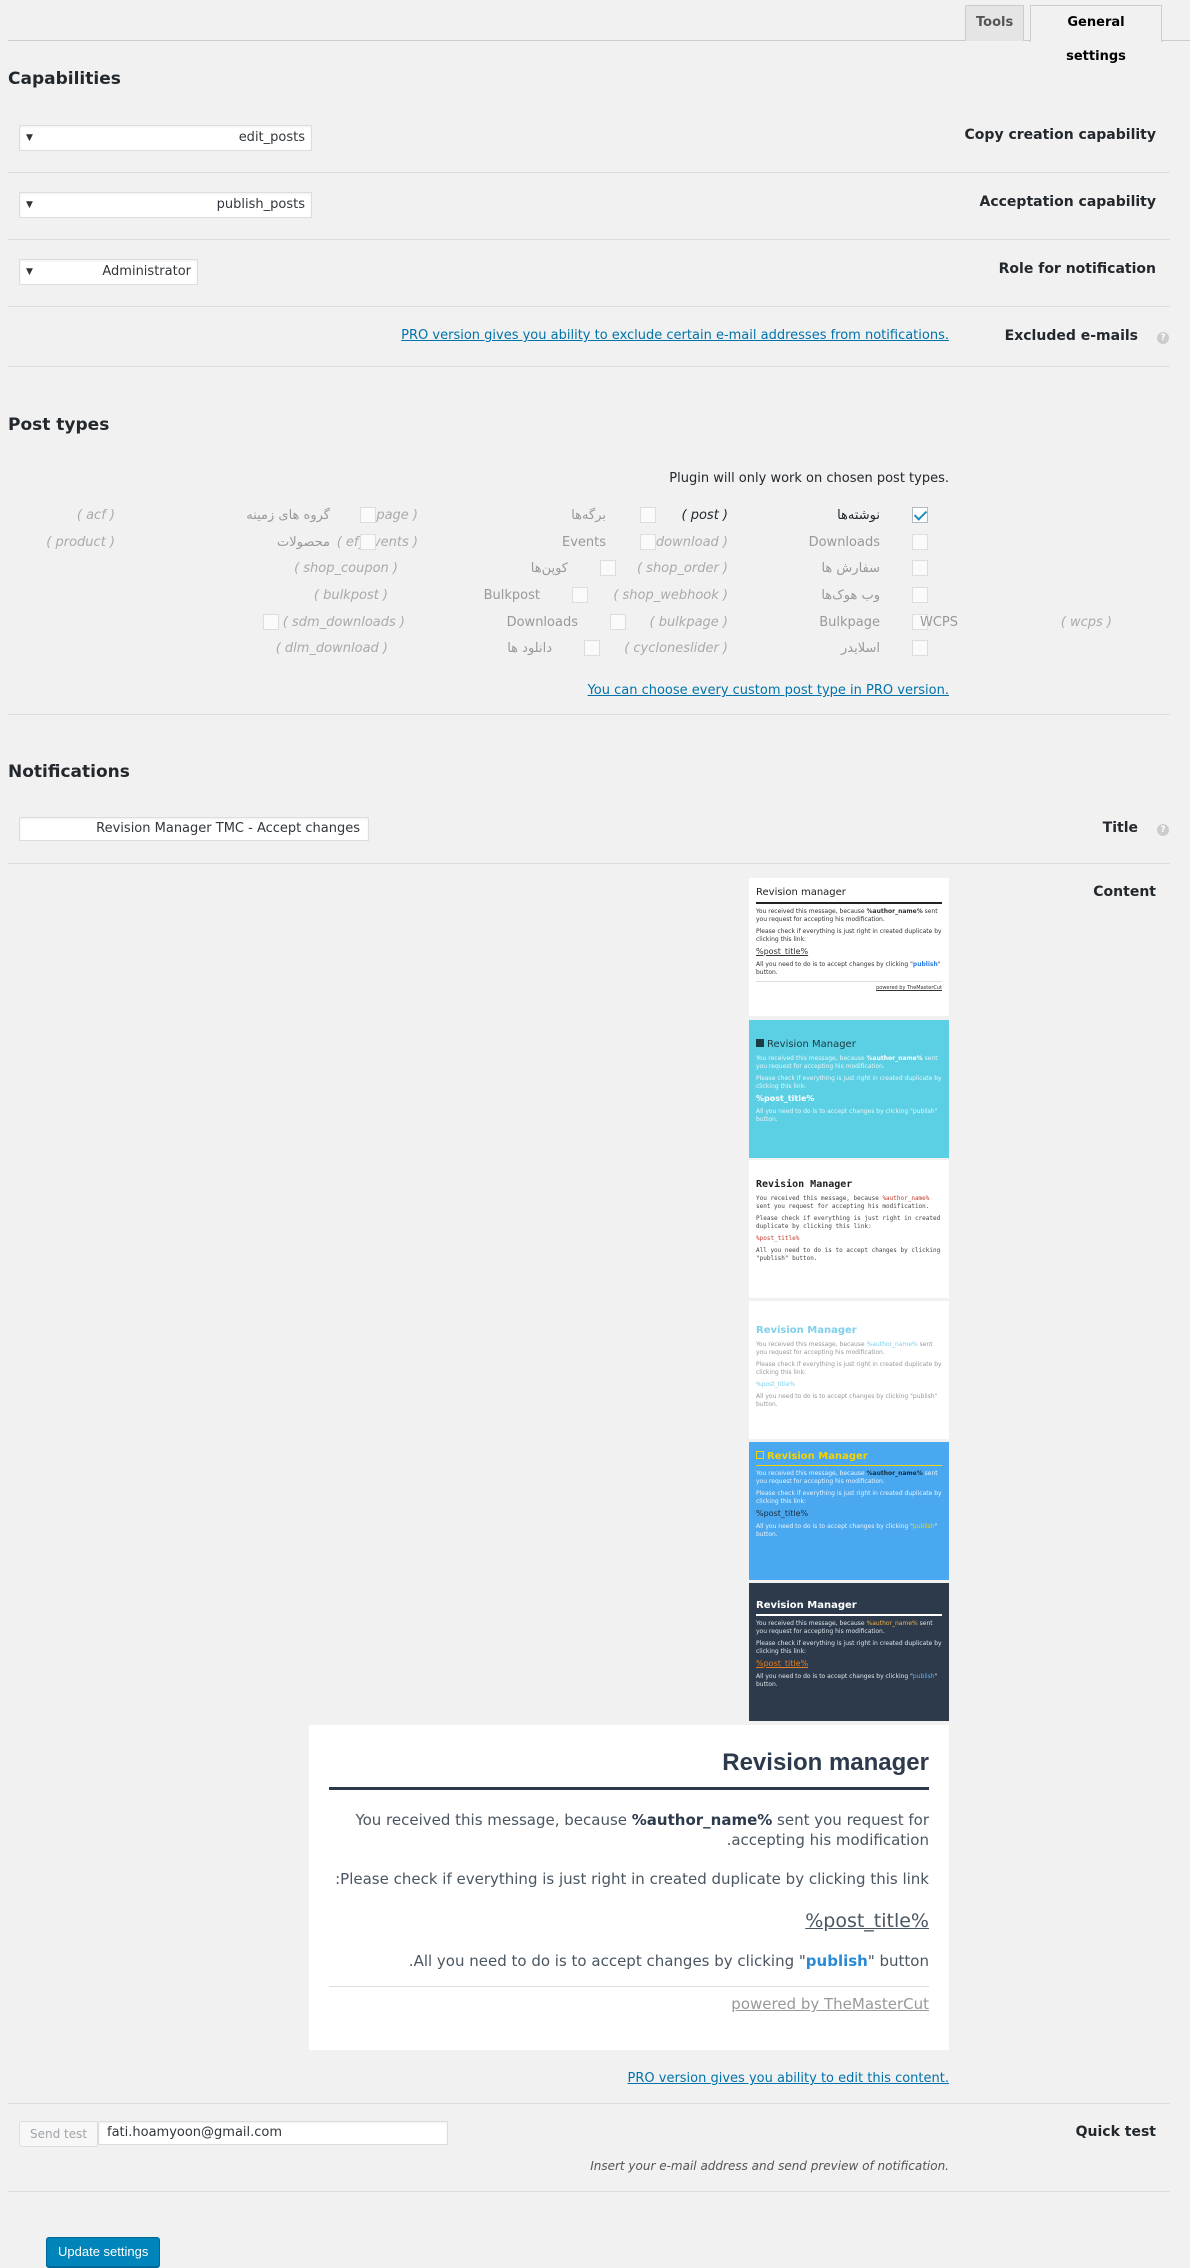  I want to click on send-test-button: Send test, so click(59, 2134).